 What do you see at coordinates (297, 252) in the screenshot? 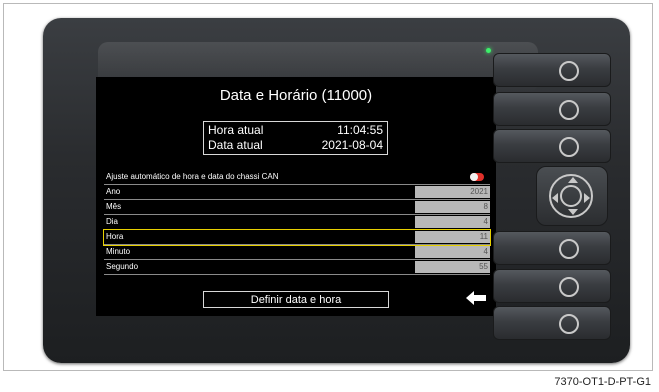
I see `field-row-minuto: Minuto 4` at bounding box center [297, 252].